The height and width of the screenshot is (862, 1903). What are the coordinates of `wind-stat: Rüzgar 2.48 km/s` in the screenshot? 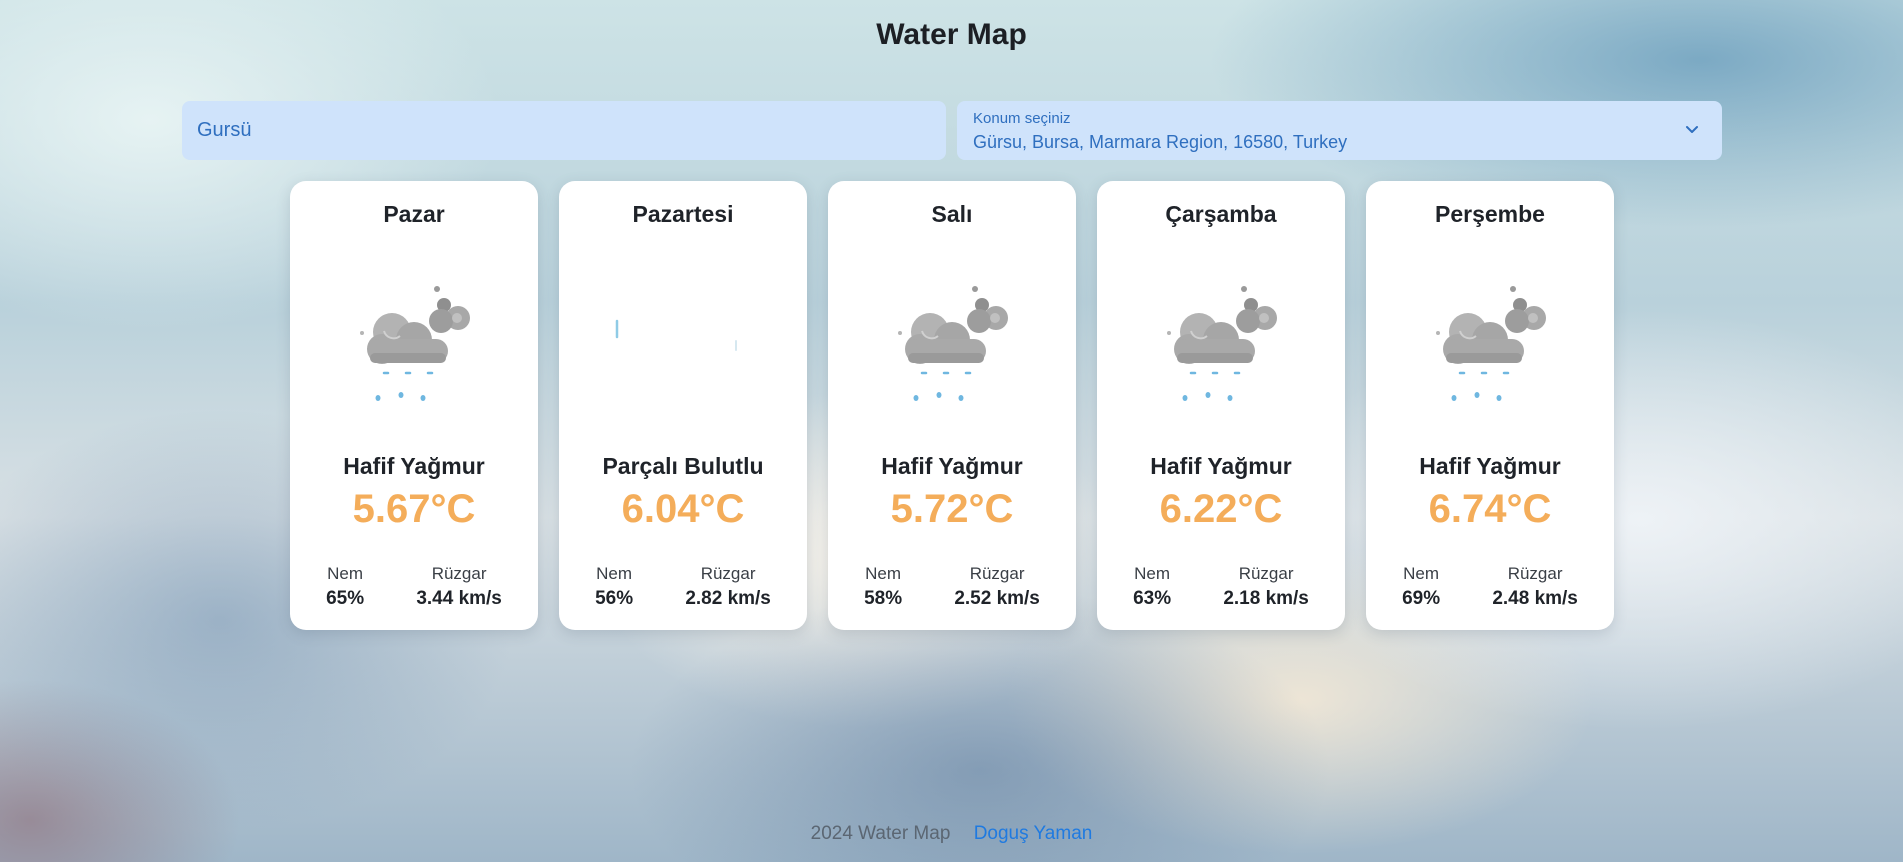 It's located at (1535, 588).